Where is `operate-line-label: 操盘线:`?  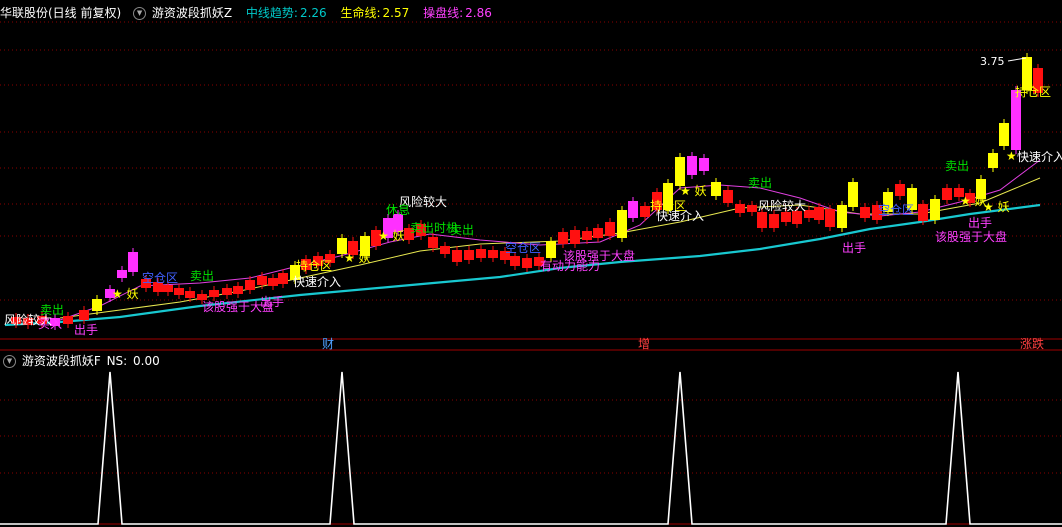 operate-line-label: 操盘线: is located at coordinates (443, 13).